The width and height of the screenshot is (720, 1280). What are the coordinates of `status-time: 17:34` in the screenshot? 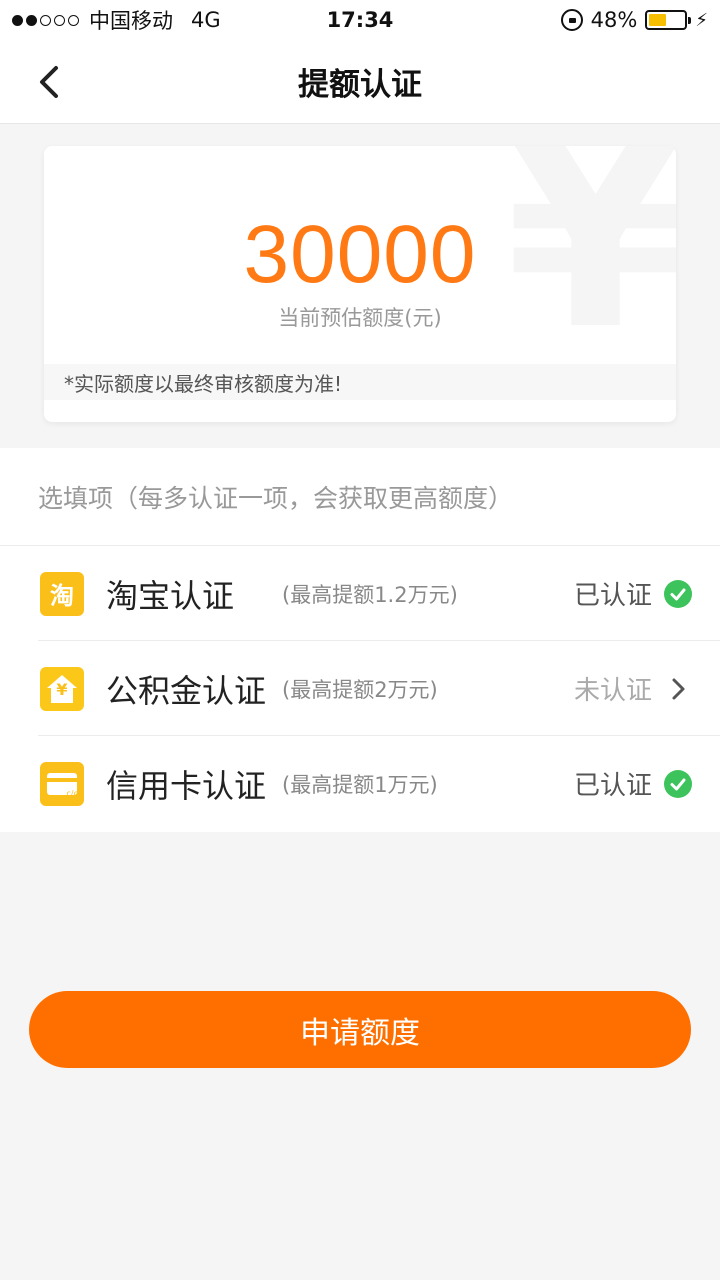 It's located at (360, 20).